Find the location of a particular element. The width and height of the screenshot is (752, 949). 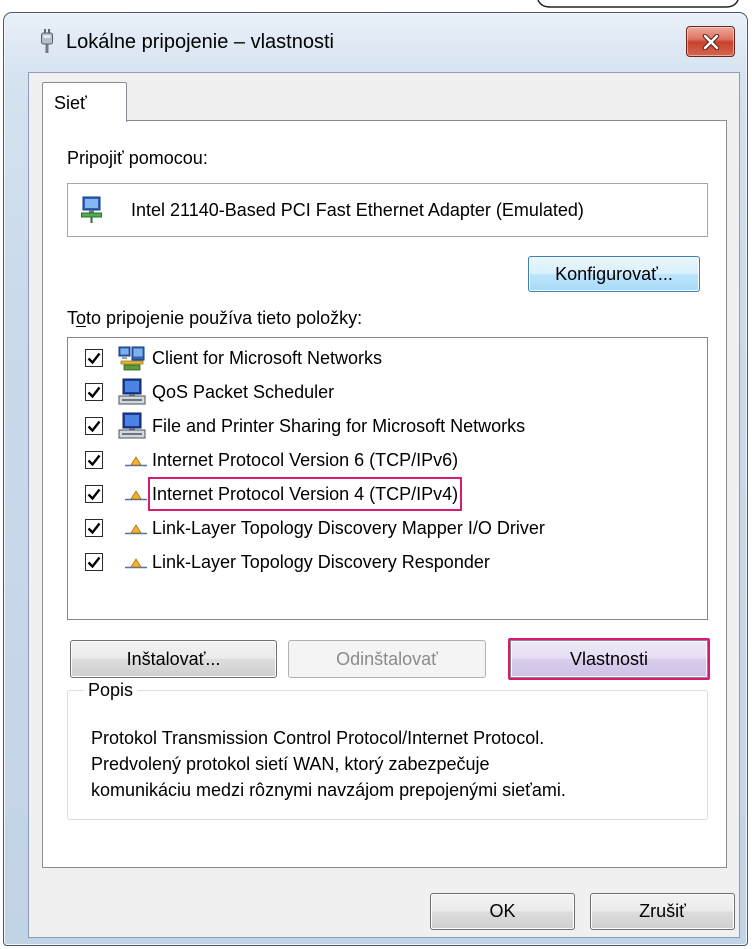

close-icon is located at coordinates (711, 41).